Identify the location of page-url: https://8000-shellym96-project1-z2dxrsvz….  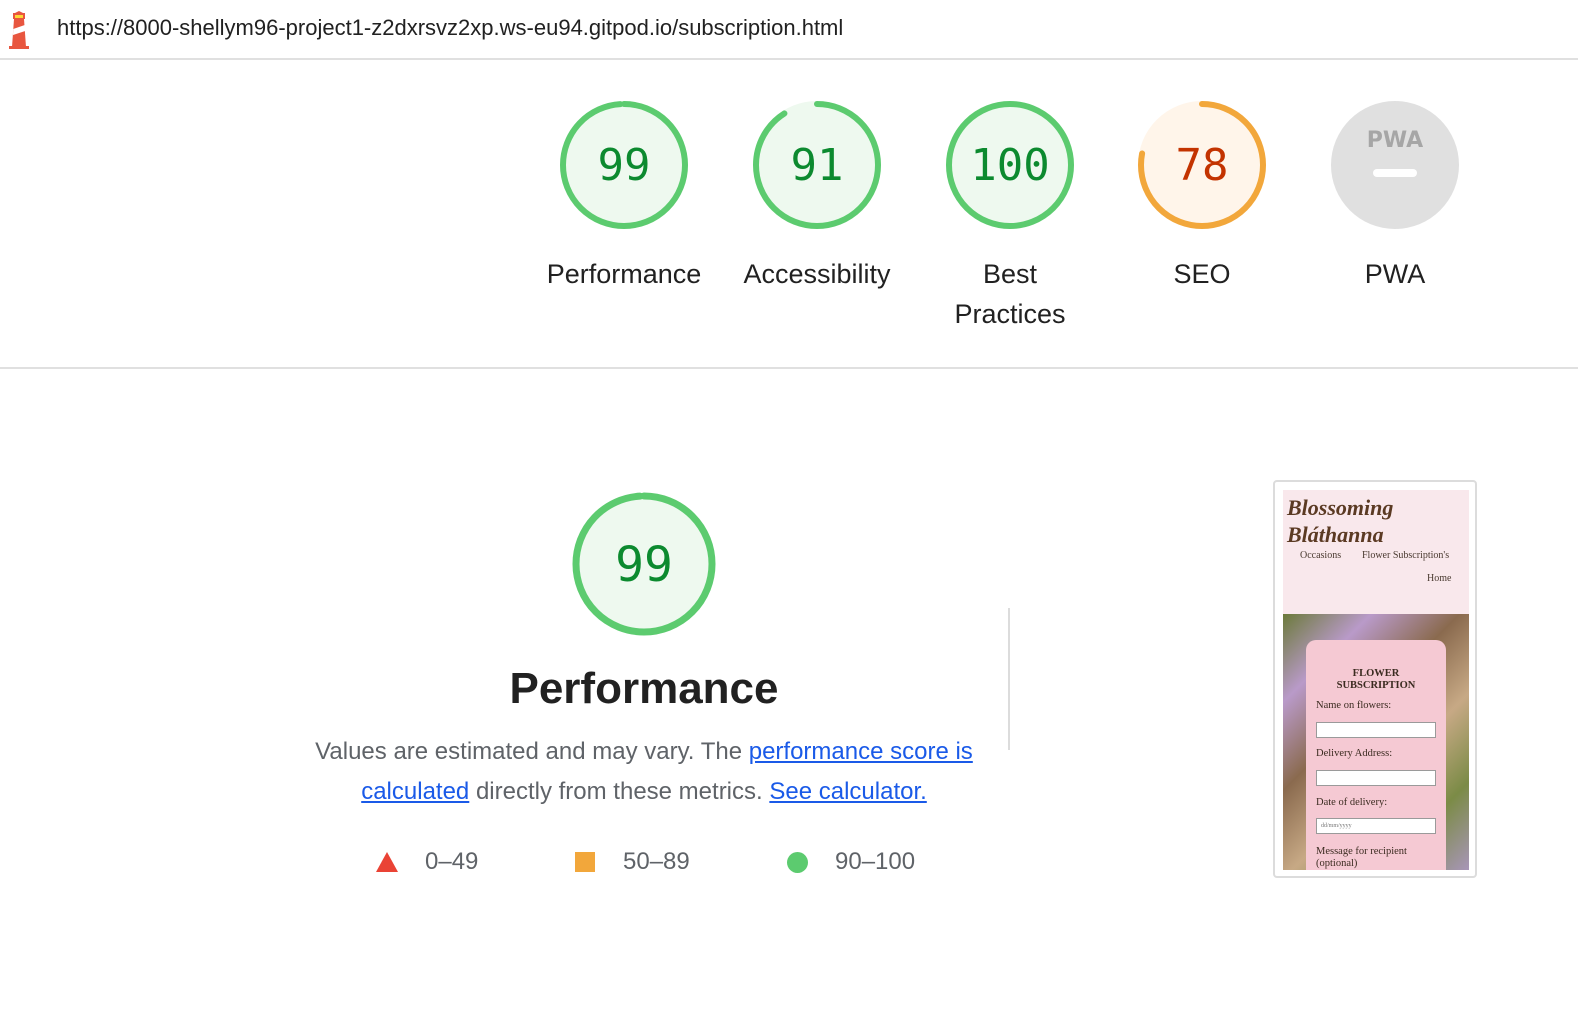
(450, 28).